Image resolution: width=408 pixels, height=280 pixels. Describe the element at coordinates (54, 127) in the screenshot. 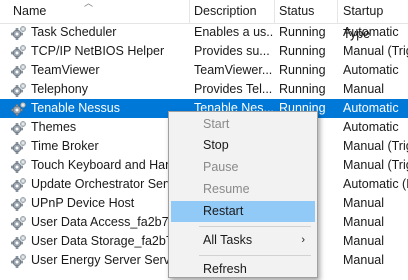

I see `service-name: Themes` at that location.